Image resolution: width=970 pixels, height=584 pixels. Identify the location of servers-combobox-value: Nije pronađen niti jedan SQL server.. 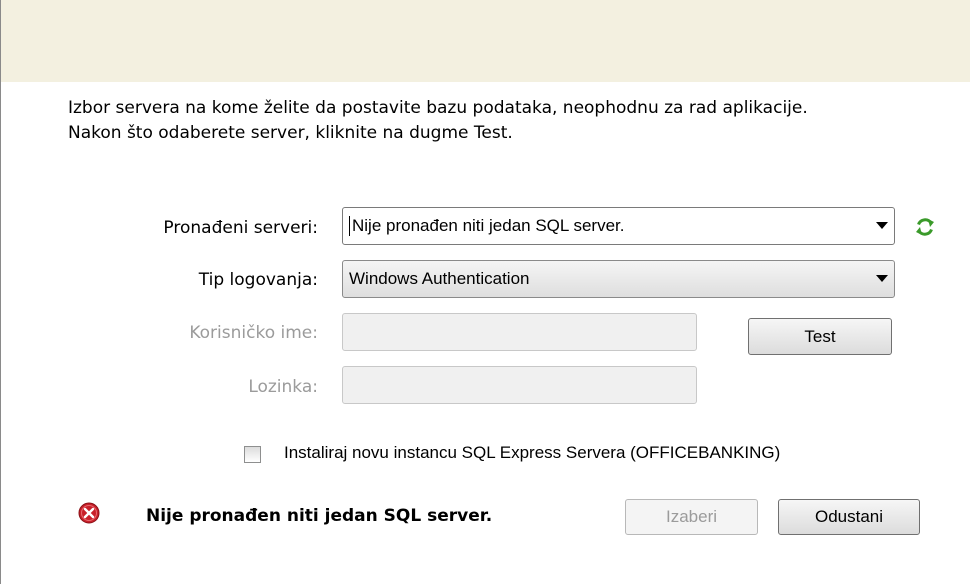
(488, 225).